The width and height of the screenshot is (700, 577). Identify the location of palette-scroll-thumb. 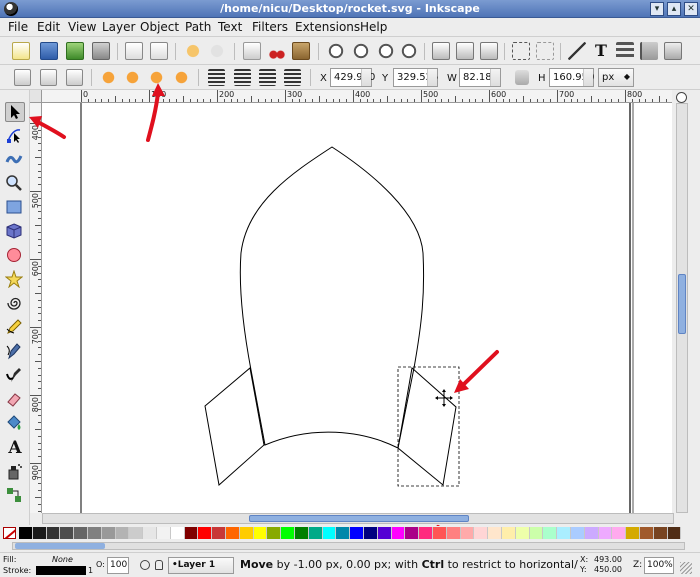
(60, 546).